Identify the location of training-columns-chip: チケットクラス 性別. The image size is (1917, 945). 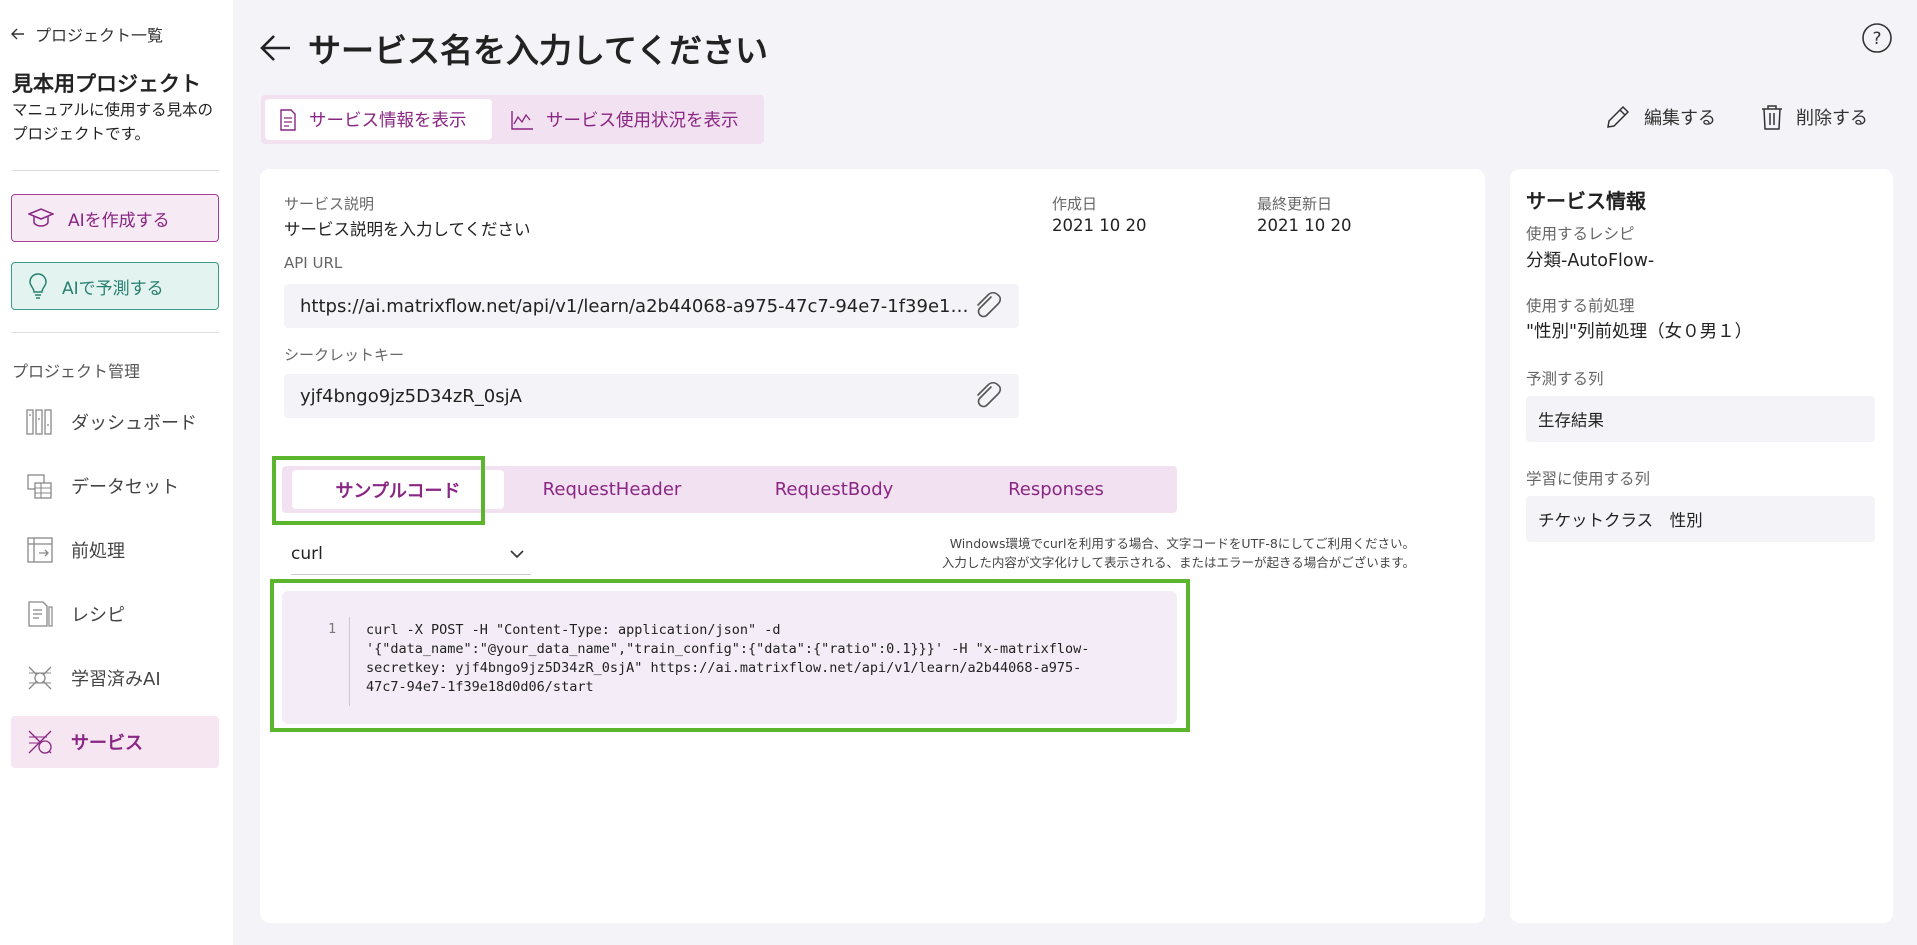
(1700, 519).